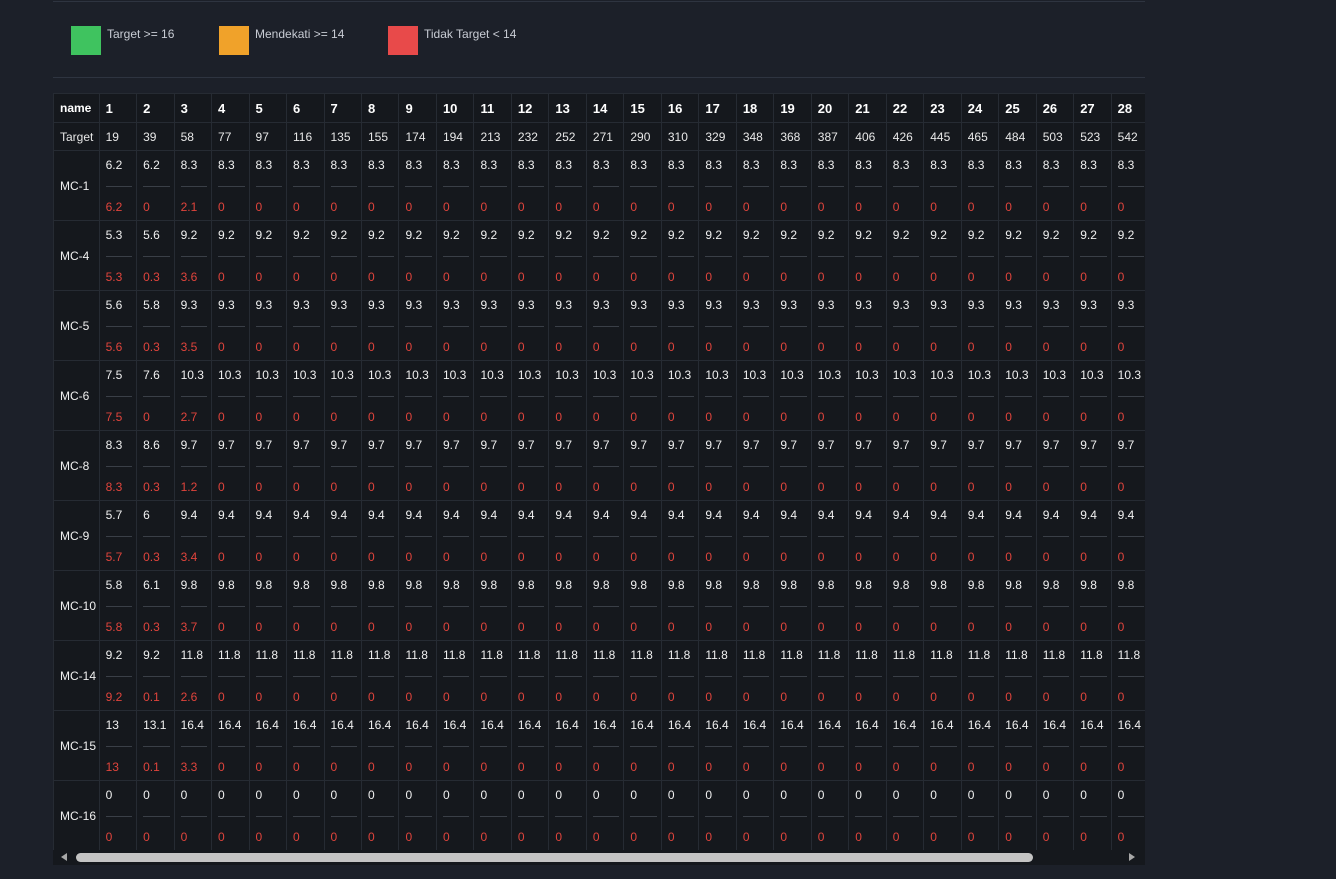 The image size is (1336, 879). I want to click on horizontal-scrollbar, so click(599, 857).